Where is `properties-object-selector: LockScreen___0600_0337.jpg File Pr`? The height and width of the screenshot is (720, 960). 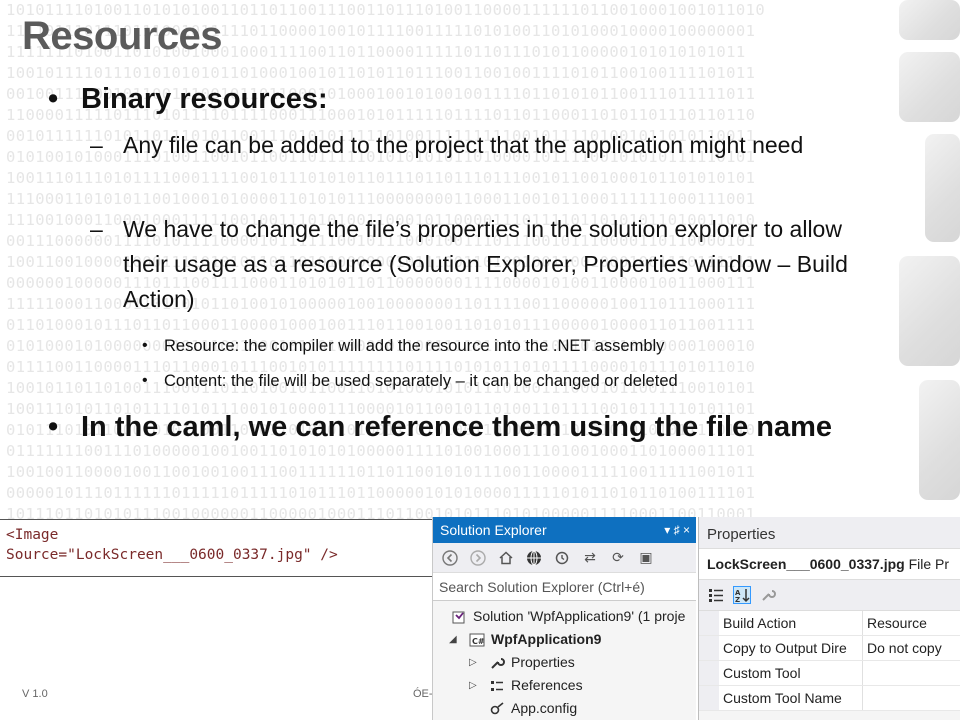 properties-object-selector: LockScreen___0600_0337.jpg File Pr is located at coordinates (829, 564).